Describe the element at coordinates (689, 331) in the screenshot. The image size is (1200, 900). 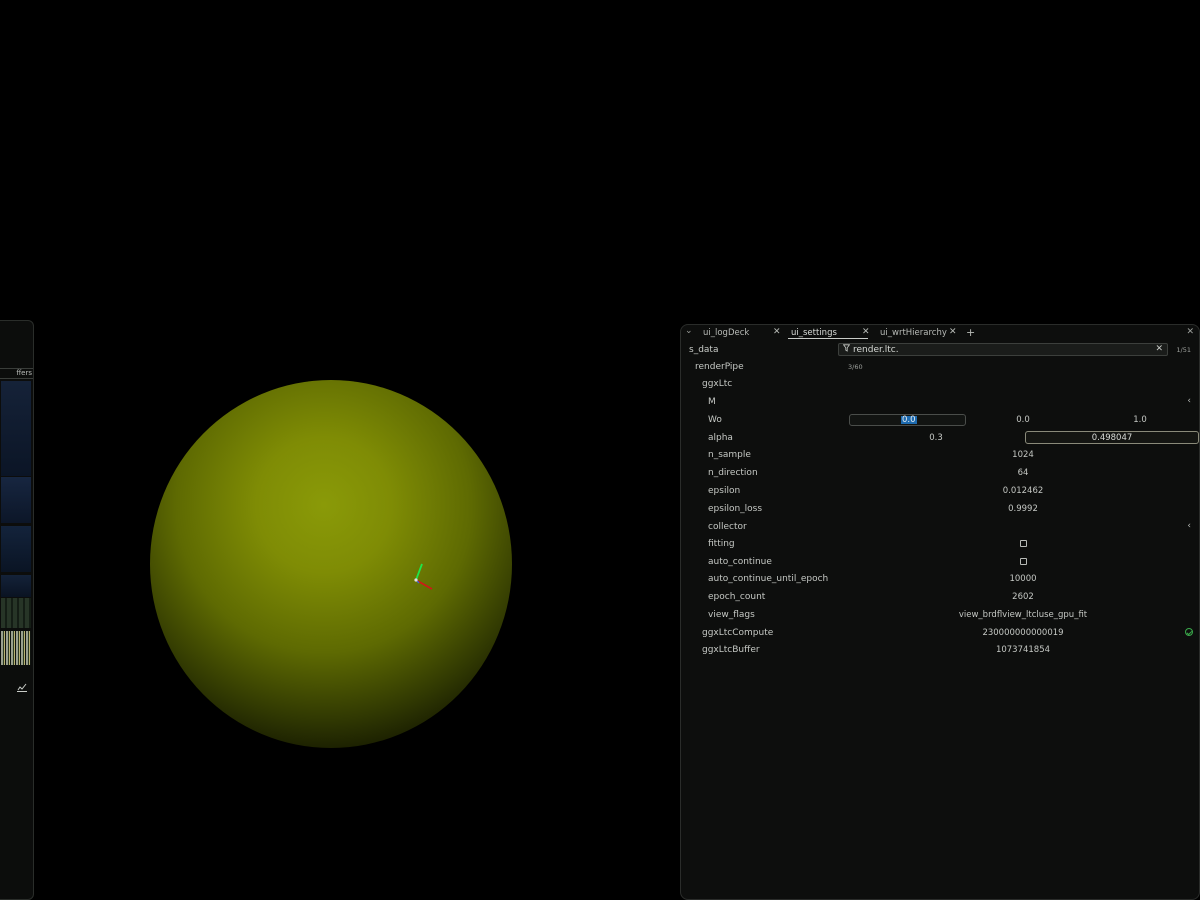
I see `chevron-down-icon: ⌄` at that location.